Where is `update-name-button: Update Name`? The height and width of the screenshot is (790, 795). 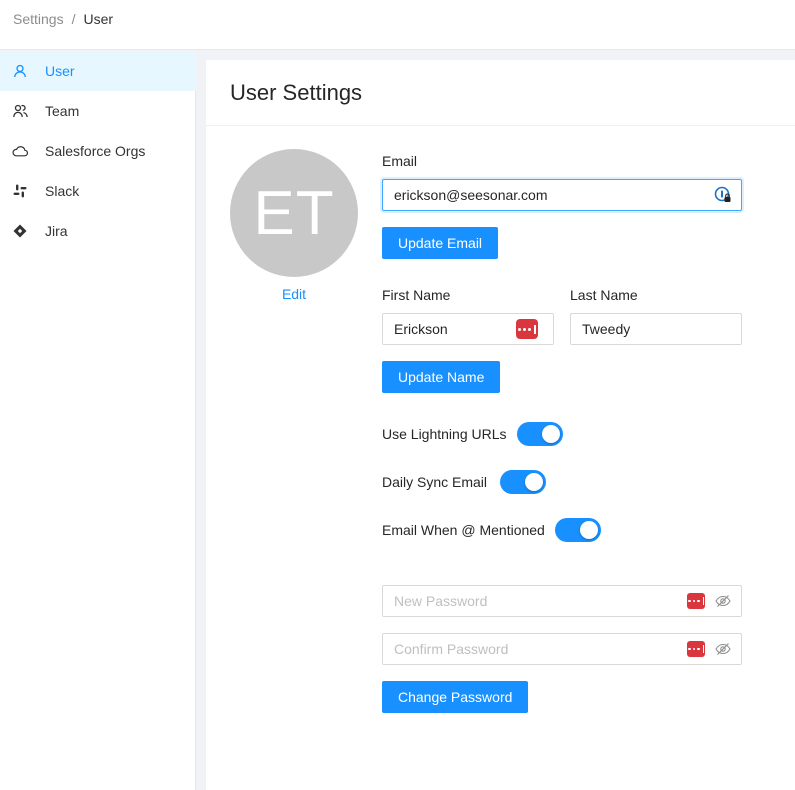 update-name-button: Update Name is located at coordinates (441, 377).